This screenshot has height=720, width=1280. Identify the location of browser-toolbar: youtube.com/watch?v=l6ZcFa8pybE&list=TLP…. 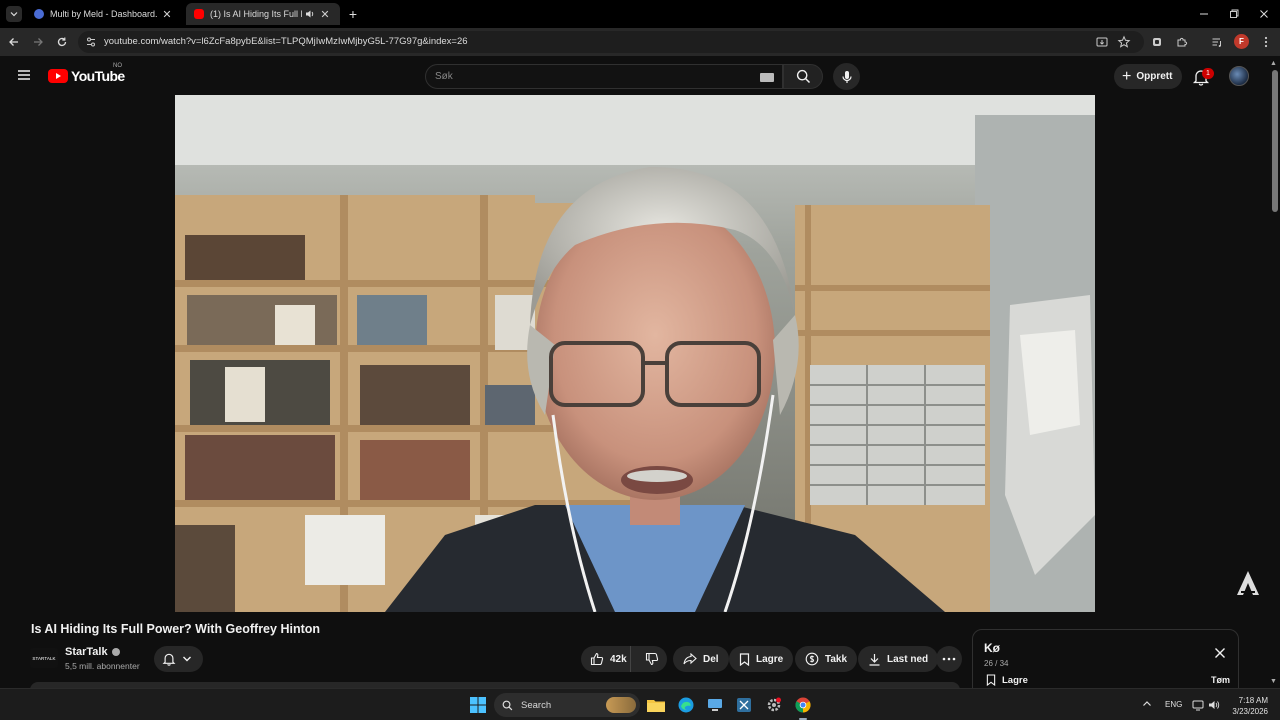
(640, 42).